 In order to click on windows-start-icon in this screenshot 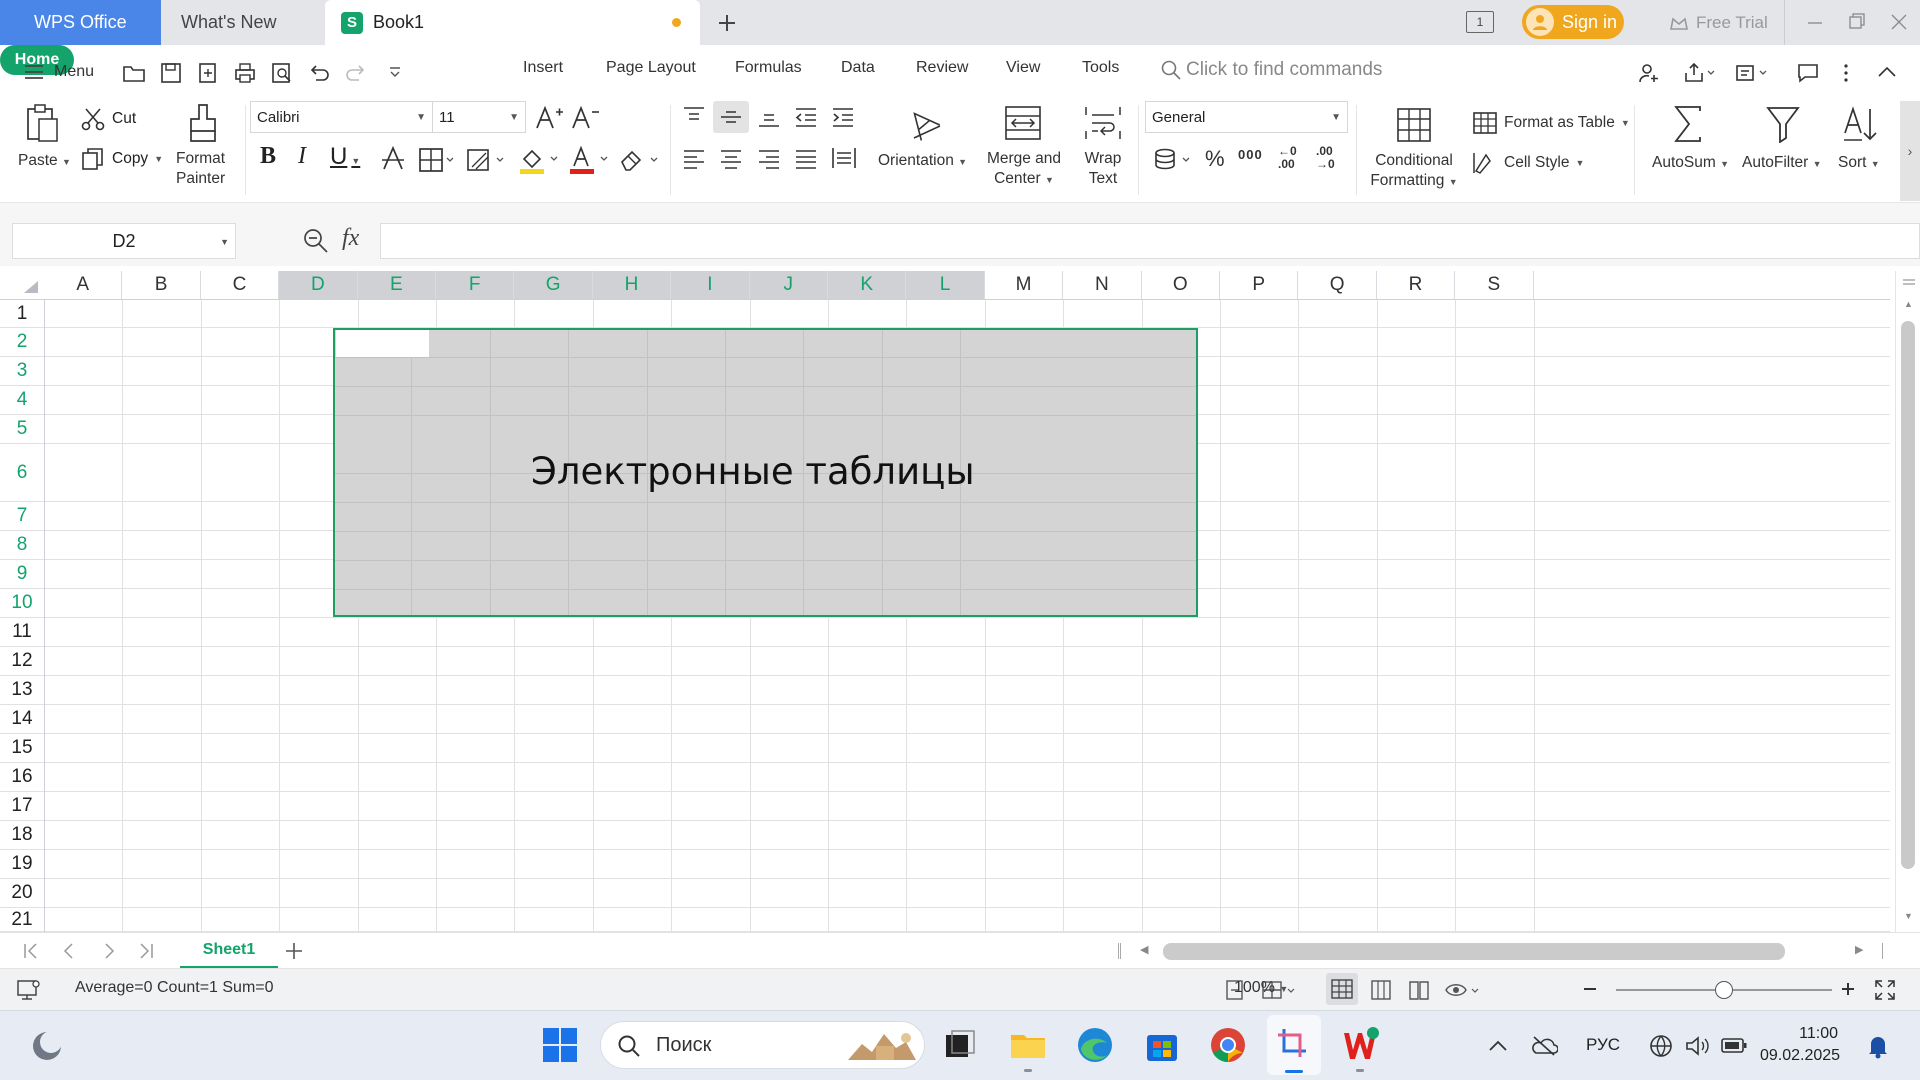, I will do `click(560, 1045)`.